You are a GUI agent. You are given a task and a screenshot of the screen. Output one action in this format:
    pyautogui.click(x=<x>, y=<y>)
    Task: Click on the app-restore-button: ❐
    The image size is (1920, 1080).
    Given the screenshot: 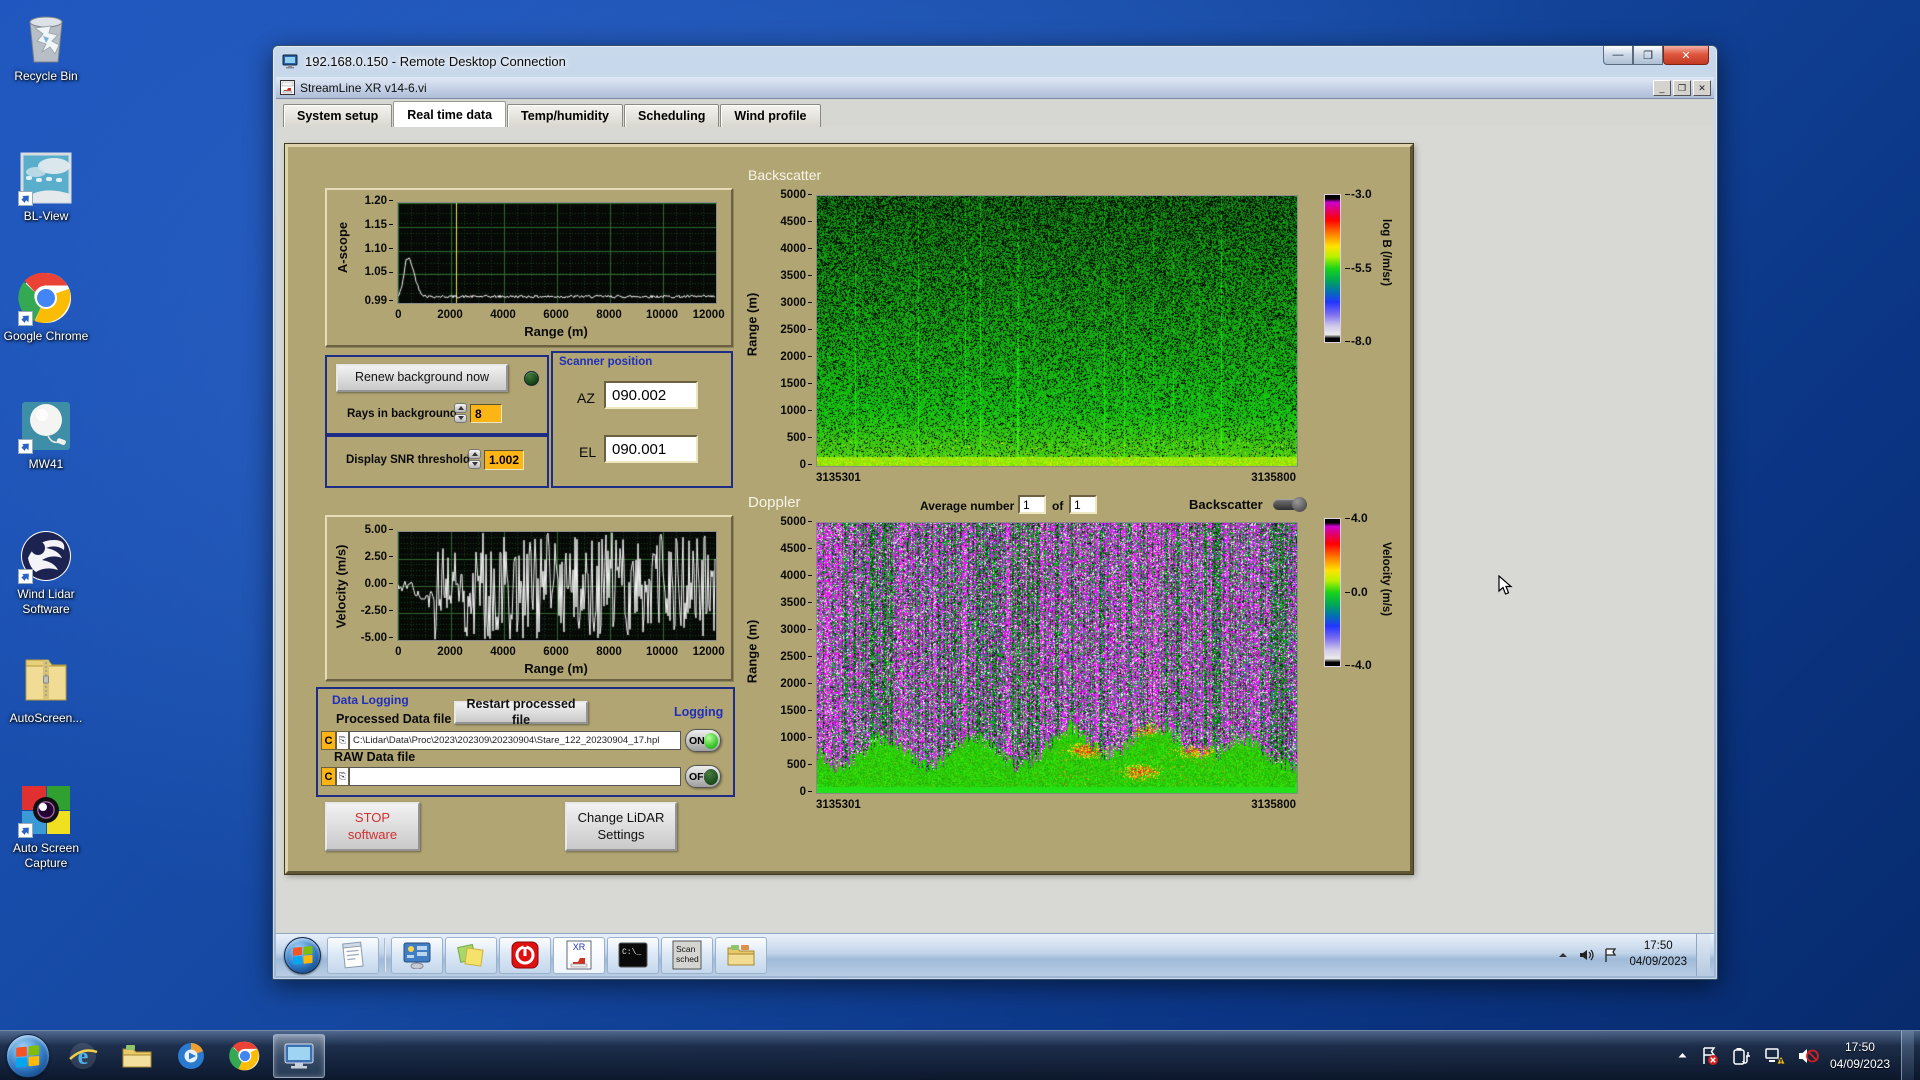 What is the action you would take?
    pyautogui.click(x=1682, y=88)
    